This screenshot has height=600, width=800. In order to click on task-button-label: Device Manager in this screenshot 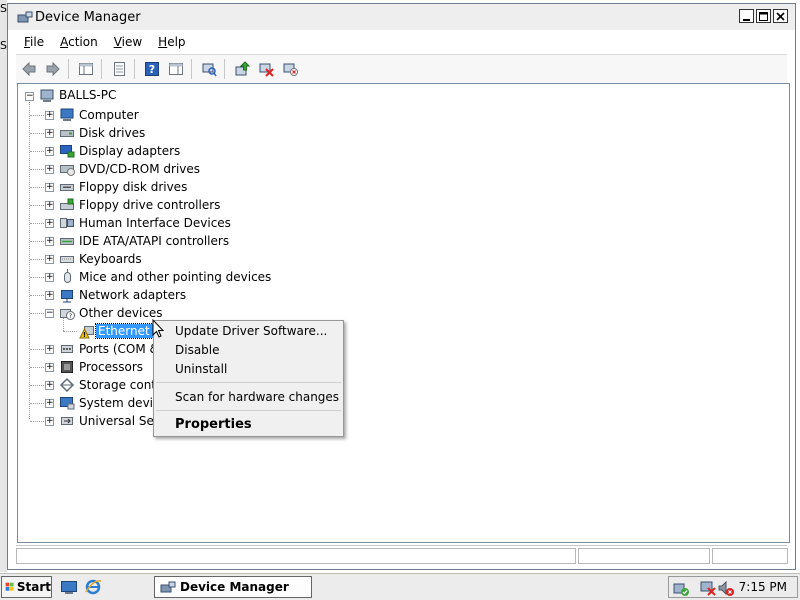, I will do `click(234, 587)`.